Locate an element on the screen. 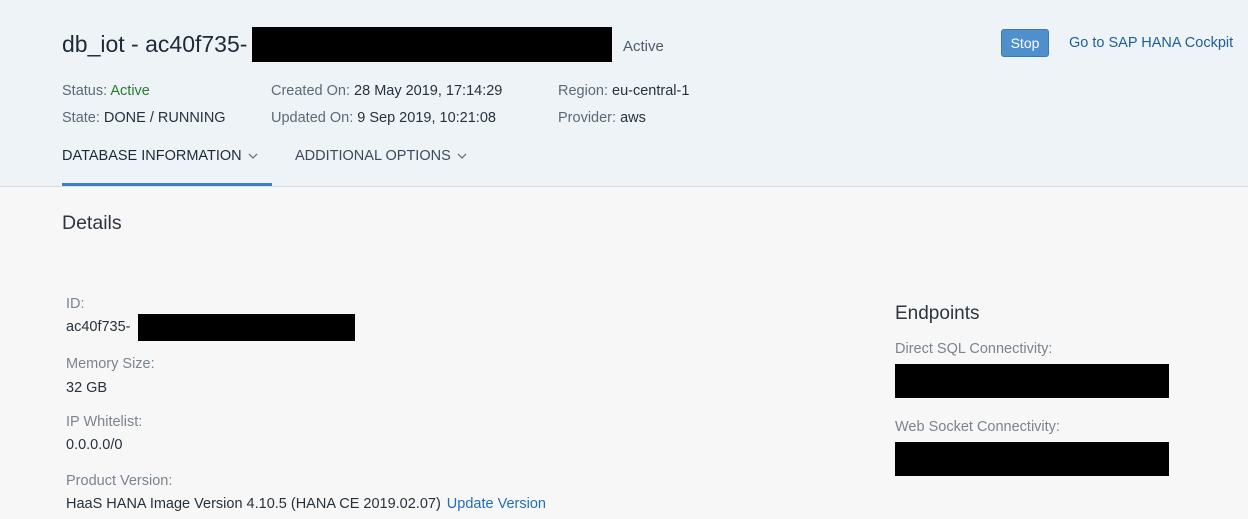  memory-label: Memory Size: is located at coordinates (110, 364).